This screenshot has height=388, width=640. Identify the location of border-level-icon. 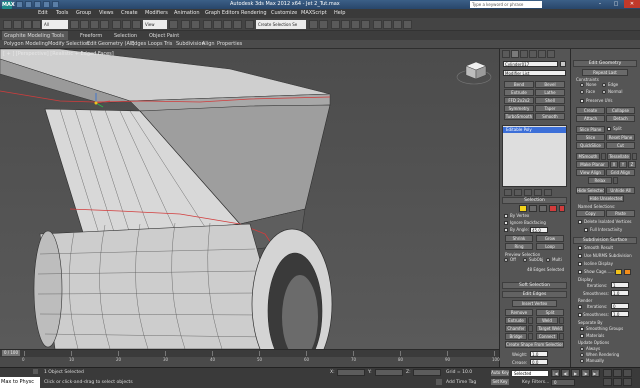
(543, 208).